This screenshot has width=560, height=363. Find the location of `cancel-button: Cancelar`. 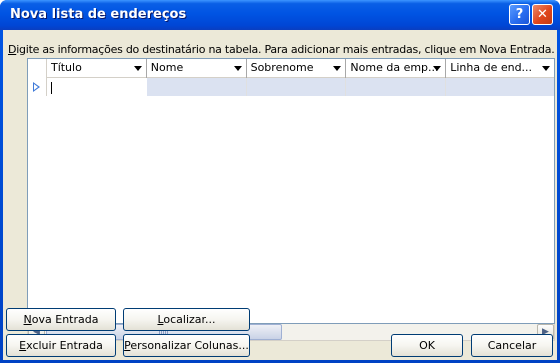

cancel-button: Cancelar is located at coordinates (512, 345).